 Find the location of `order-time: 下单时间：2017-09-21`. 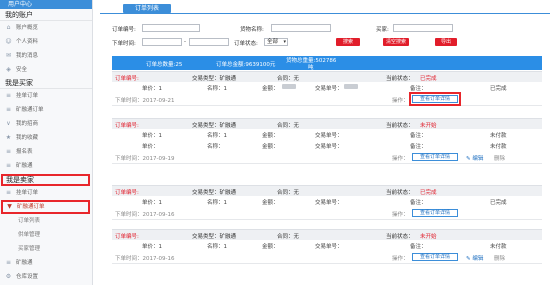

order-time: 下单时间：2017-09-21 is located at coordinates (145, 101).